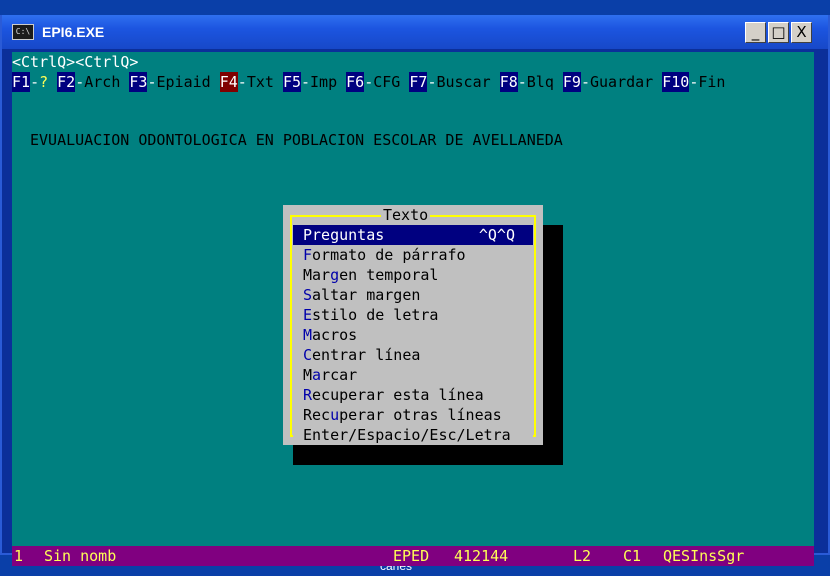 Image resolution: width=830 pixels, height=576 pixels. What do you see at coordinates (389, 275) in the screenshot?
I see `menu-item-text: en temporal` at bounding box center [389, 275].